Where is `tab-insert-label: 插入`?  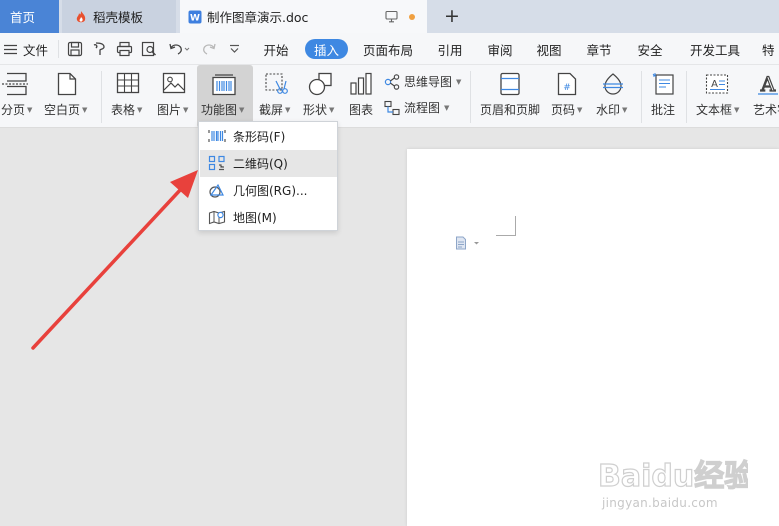 tab-insert-label: 插入 is located at coordinates (326, 50).